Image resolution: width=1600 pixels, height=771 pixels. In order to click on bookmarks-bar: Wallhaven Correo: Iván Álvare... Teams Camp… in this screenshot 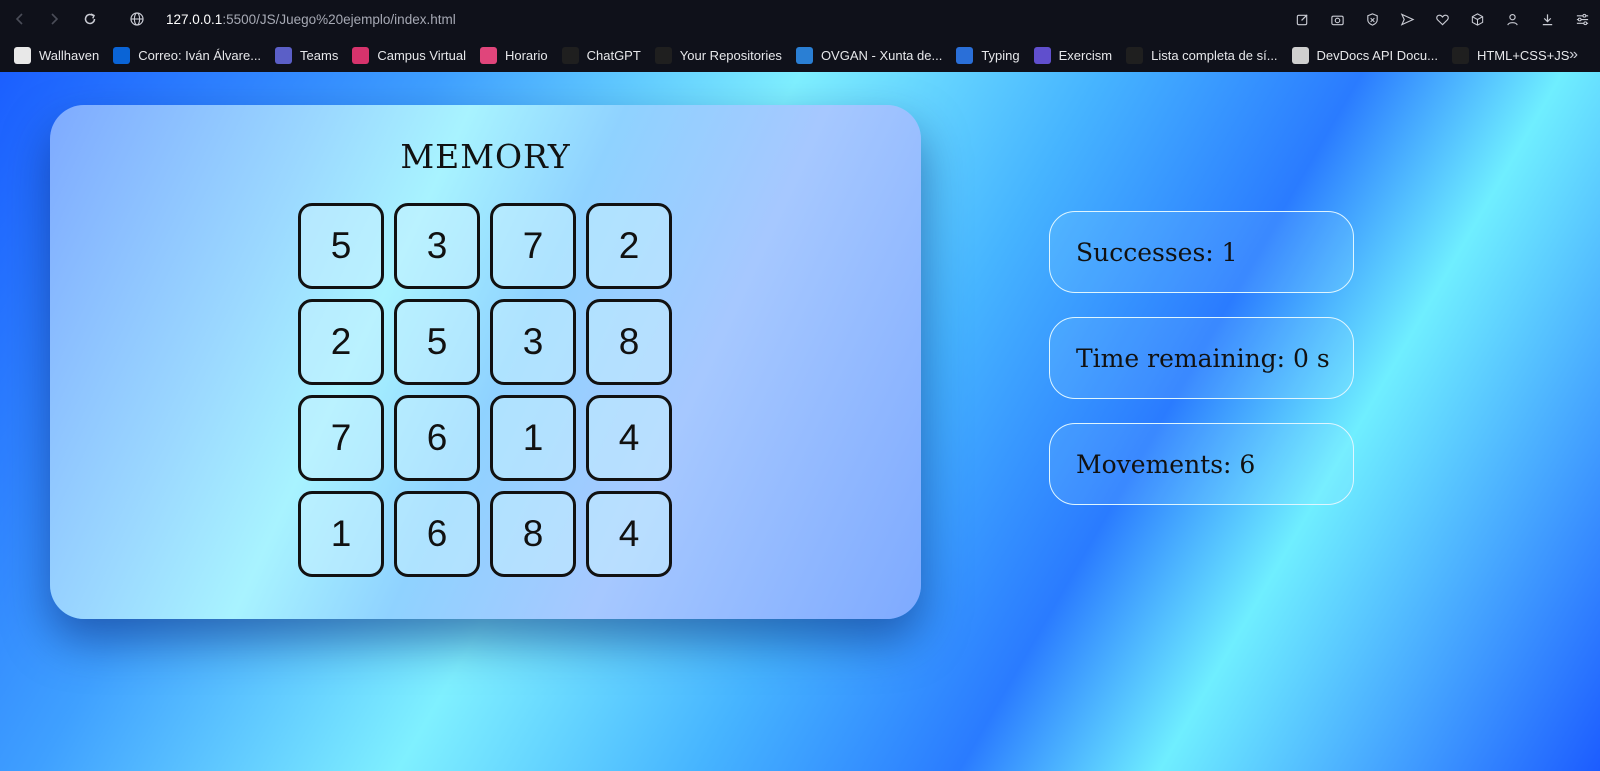, I will do `click(800, 55)`.